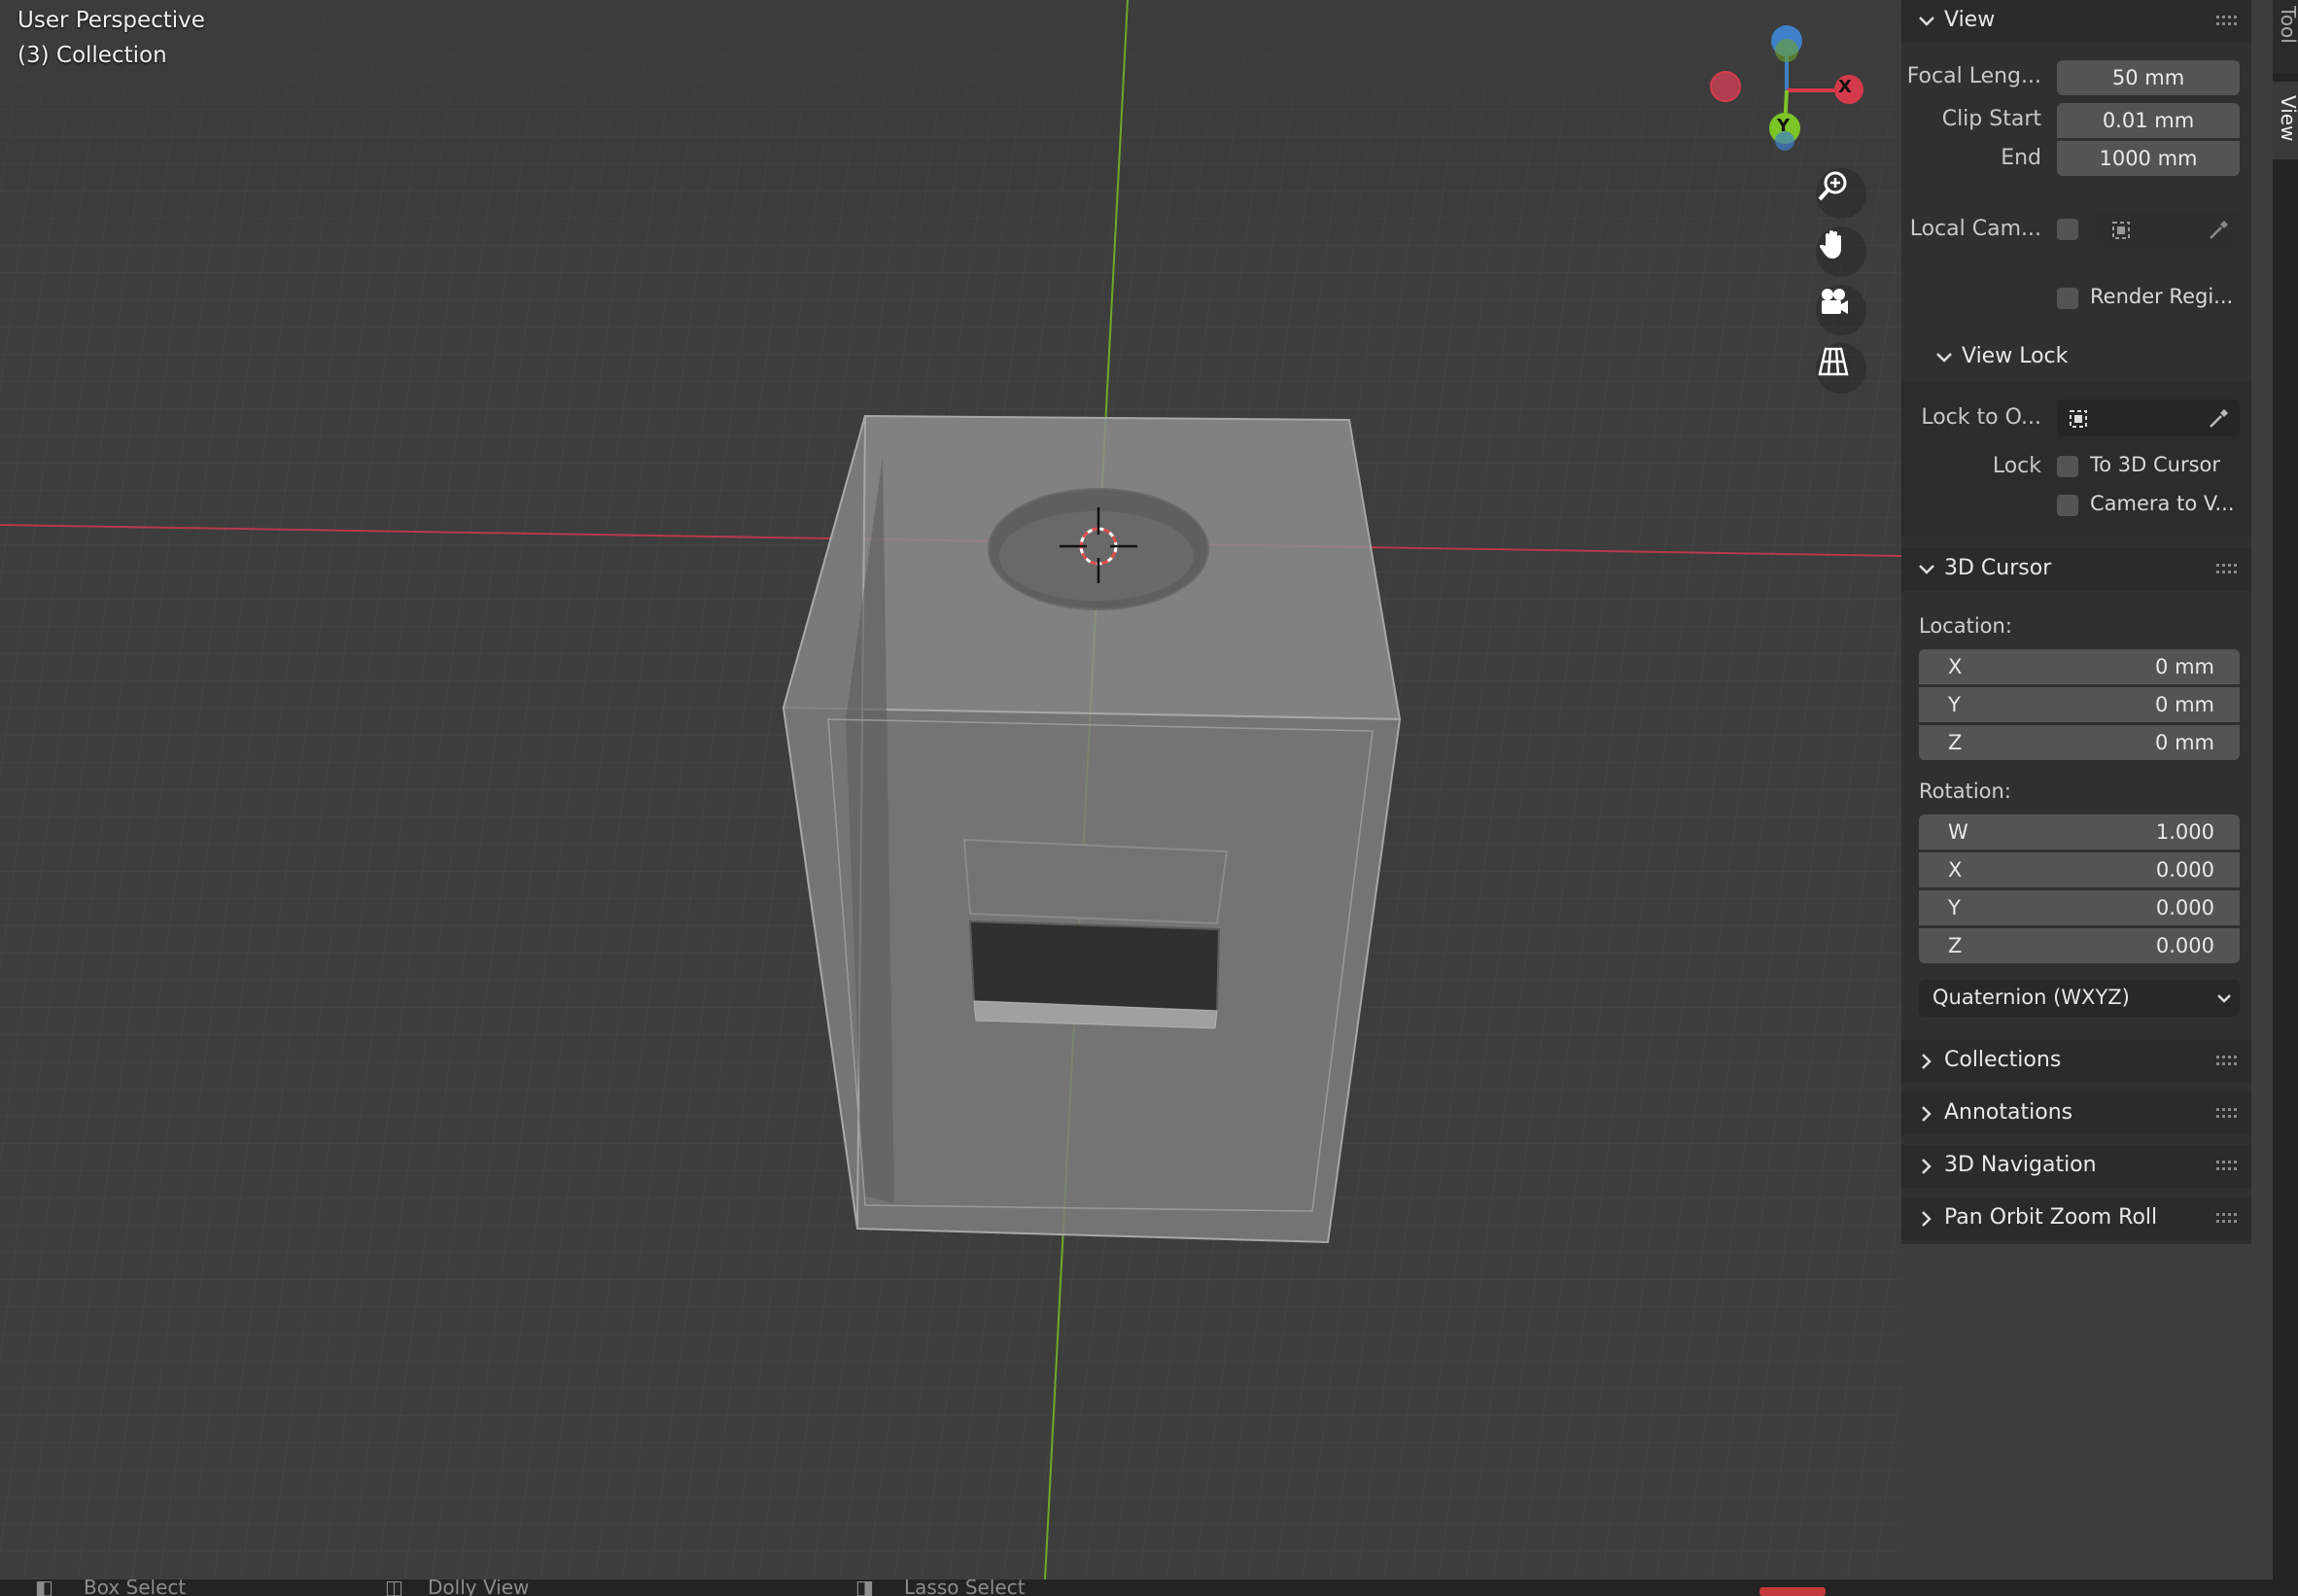  I want to click on rotation-mode-value: Quaternion (WXYZ), so click(2031, 997).